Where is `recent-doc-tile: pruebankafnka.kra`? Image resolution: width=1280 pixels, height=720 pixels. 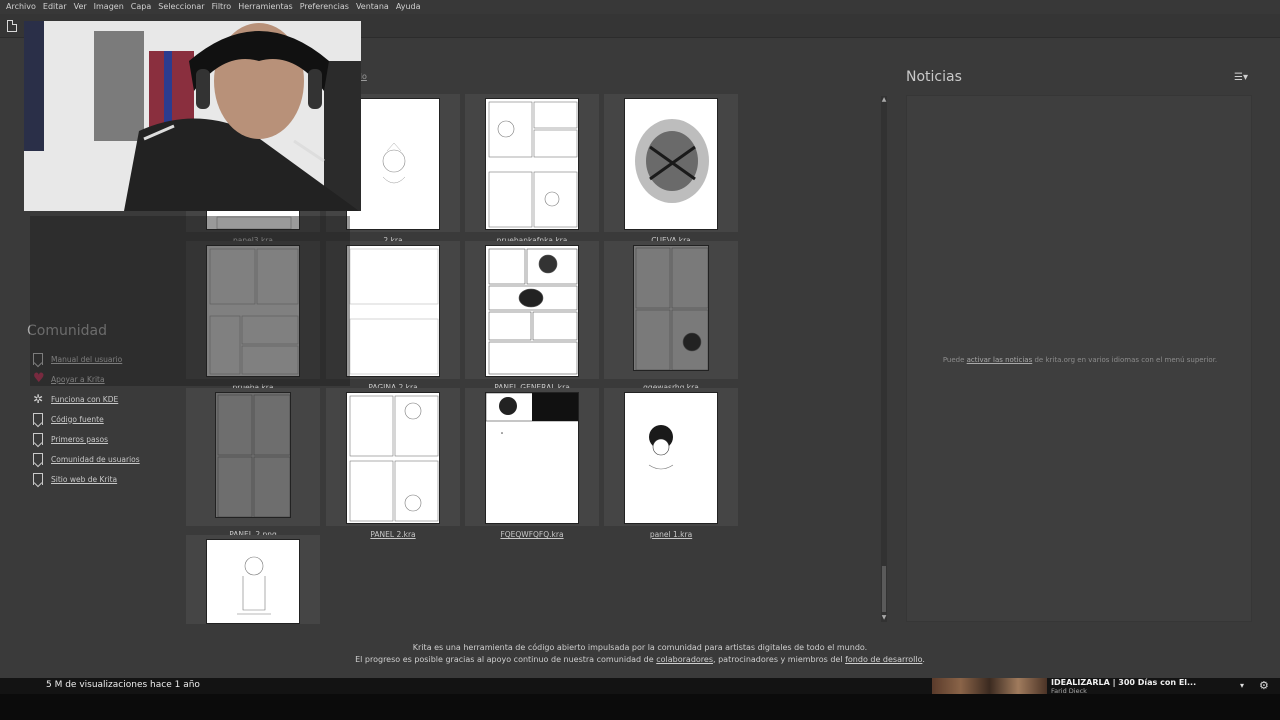
recent-doc-tile: pruebankafnka.kra is located at coordinates (532, 169).